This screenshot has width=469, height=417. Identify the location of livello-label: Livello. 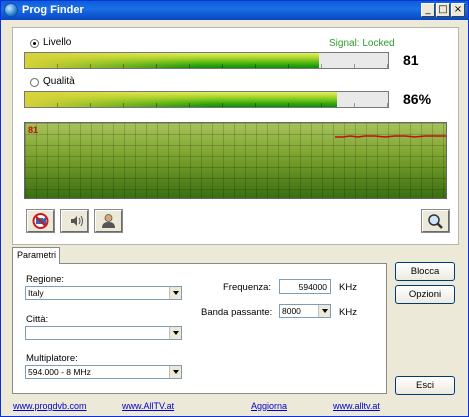
(57, 42).